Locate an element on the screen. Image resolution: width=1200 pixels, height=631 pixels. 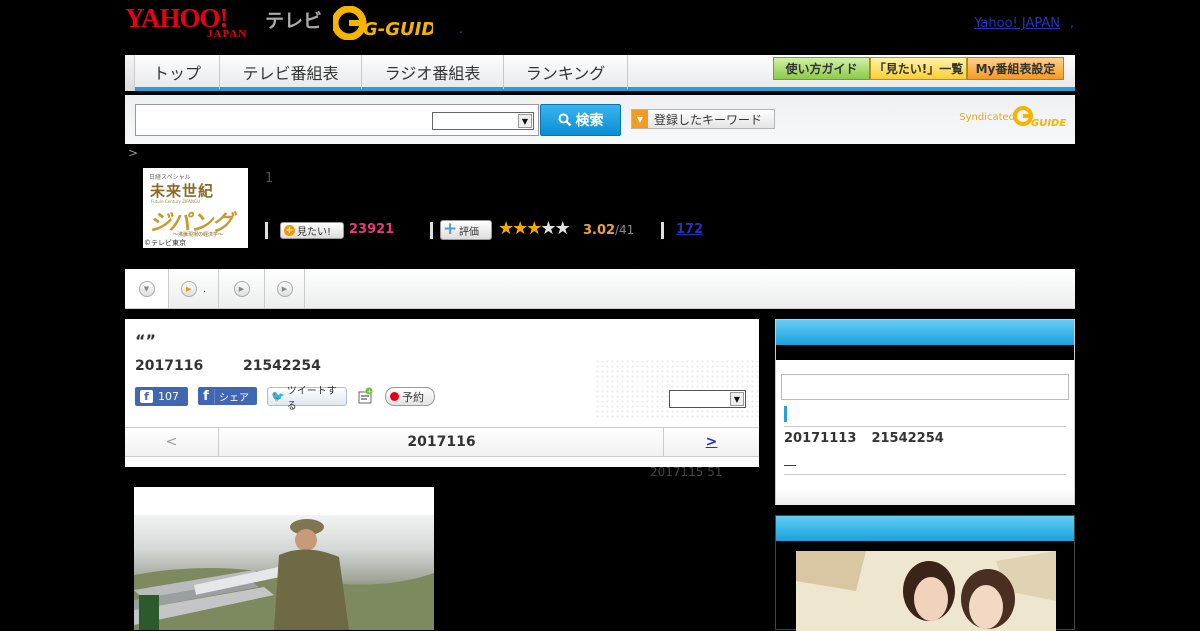
sidebar-promo-panel is located at coordinates (925, 573).